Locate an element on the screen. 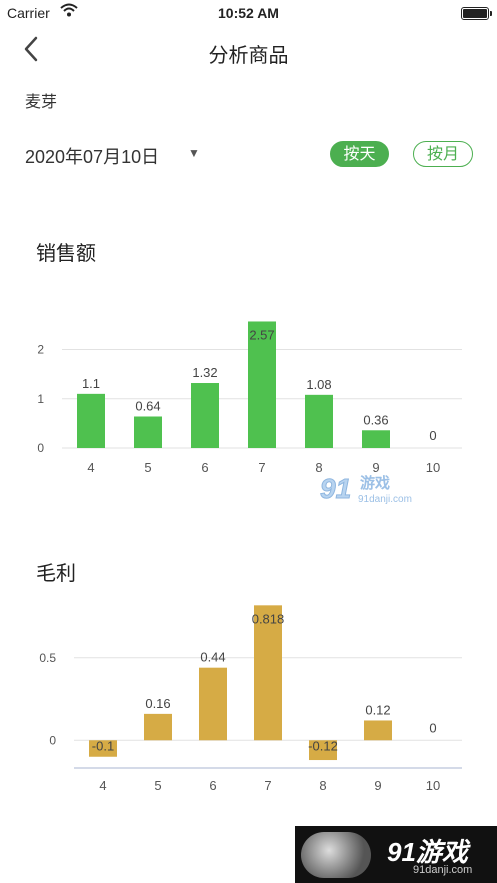 Image resolution: width=497 pixels, height=883 pixels. date-picker: 2020年07月10日 ▼ is located at coordinates (112, 155).